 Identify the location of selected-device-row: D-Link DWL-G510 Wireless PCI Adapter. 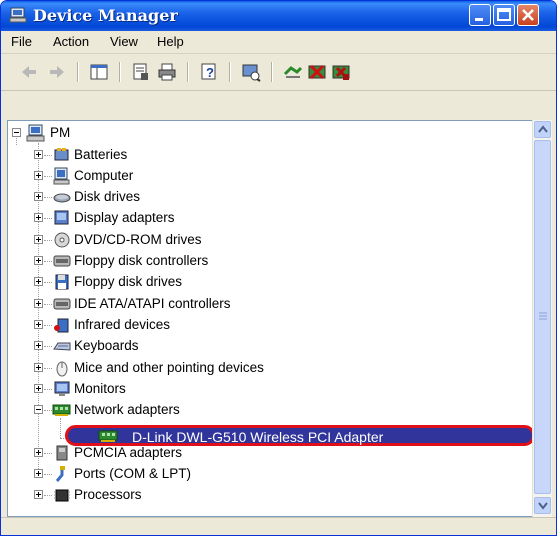
(300, 435).